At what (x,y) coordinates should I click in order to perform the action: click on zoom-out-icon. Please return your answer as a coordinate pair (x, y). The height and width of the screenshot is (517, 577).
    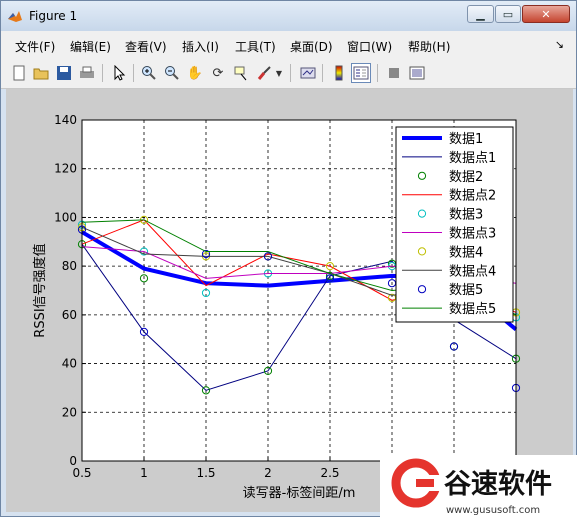
    Looking at the image, I should click on (172, 73).